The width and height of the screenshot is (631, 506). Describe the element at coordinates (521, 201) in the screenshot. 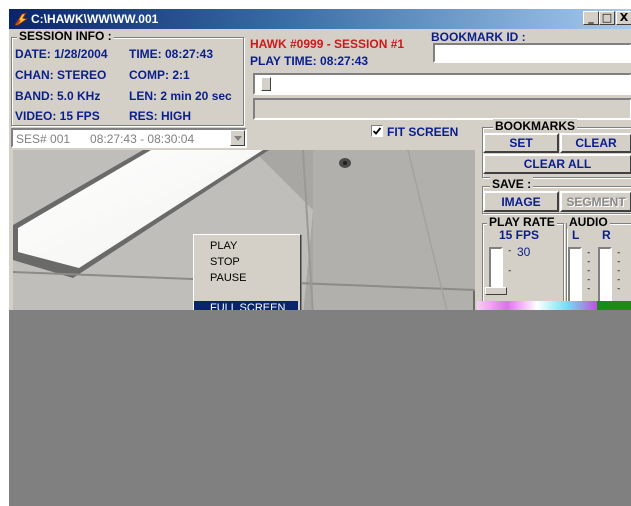

I see `save-image-button: IMAGE` at that location.